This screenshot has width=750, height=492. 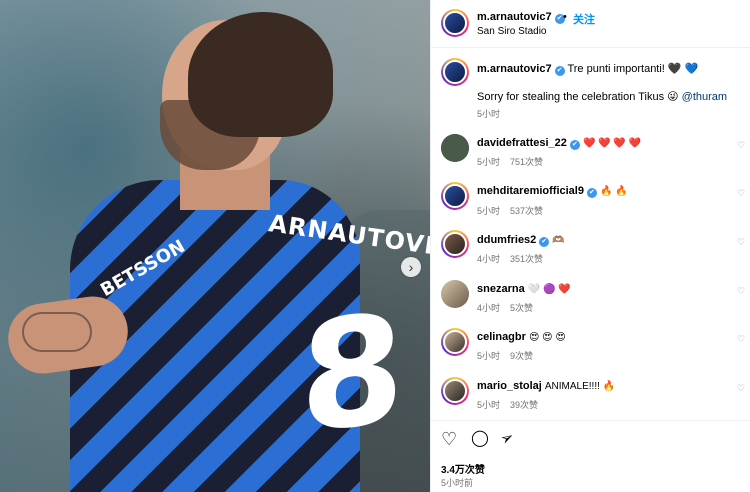 I want to click on comment-text: 🫶🏽, so click(x=558, y=240).